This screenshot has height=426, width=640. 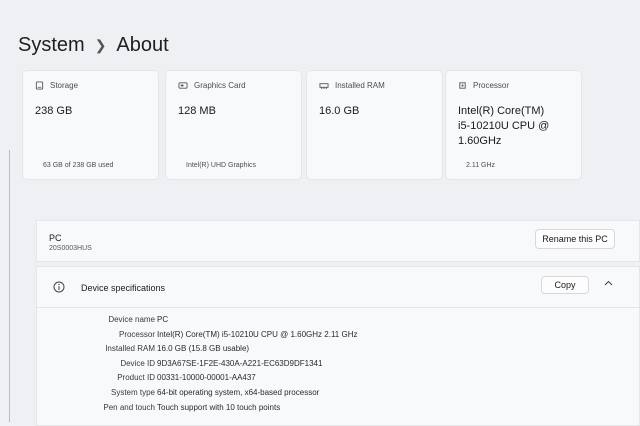 What do you see at coordinates (136, 378) in the screenshot?
I see `spec-key: Product ID` at bounding box center [136, 378].